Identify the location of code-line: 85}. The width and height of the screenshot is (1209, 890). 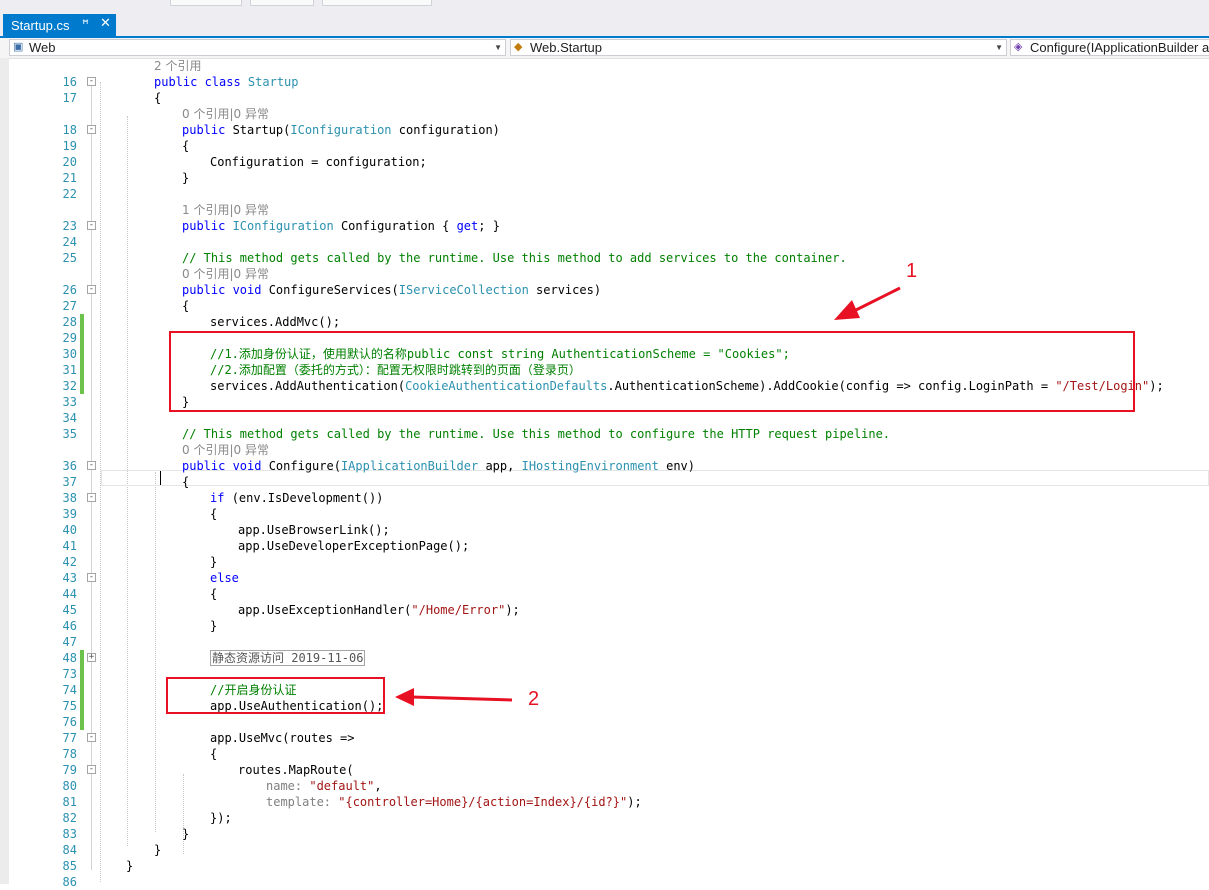
(604, 866).